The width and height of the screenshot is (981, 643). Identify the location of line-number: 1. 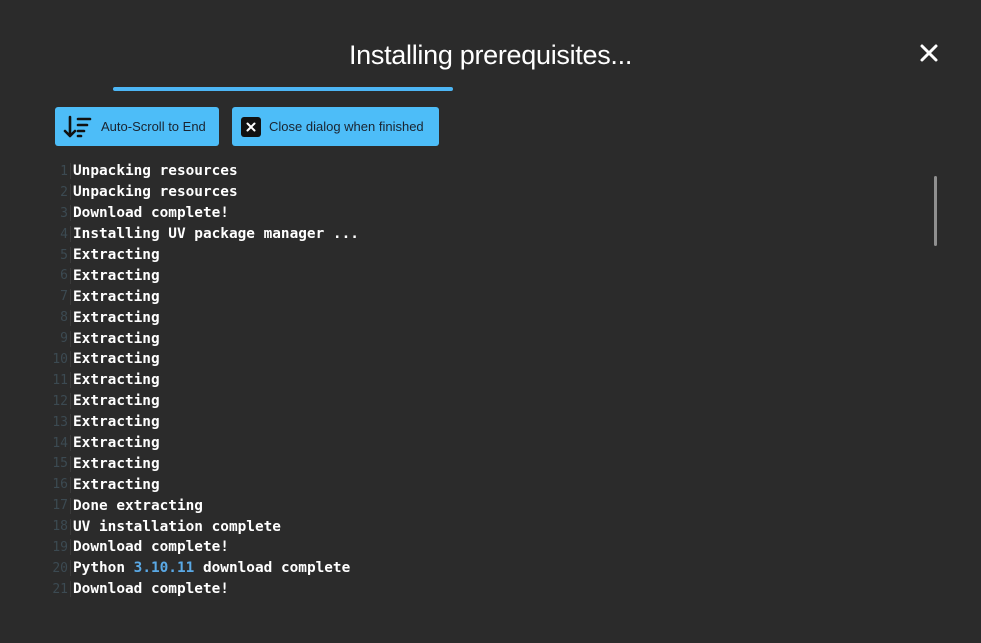
(64, 171).